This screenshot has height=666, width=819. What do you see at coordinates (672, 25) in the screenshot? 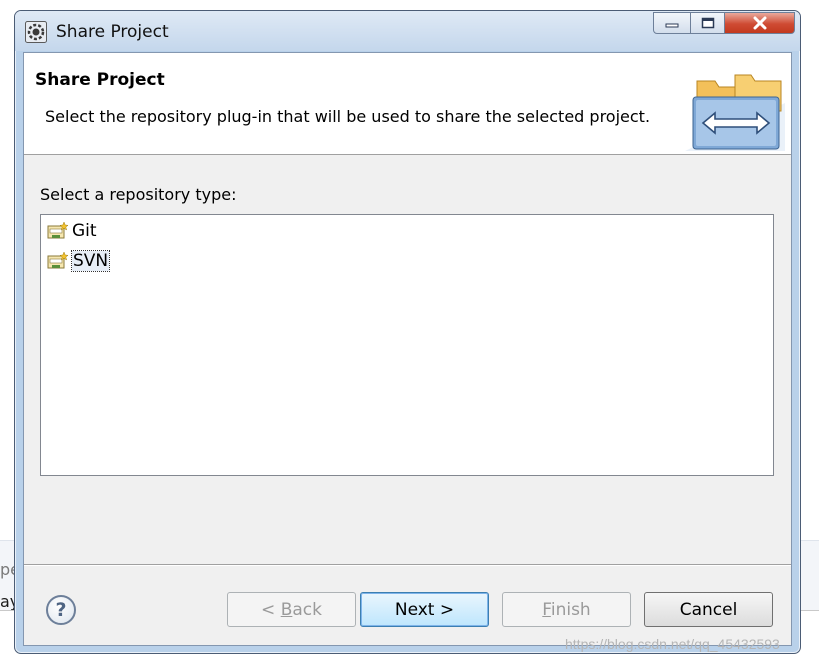
I see `minimize-icon` at bounding box center [672, 25].